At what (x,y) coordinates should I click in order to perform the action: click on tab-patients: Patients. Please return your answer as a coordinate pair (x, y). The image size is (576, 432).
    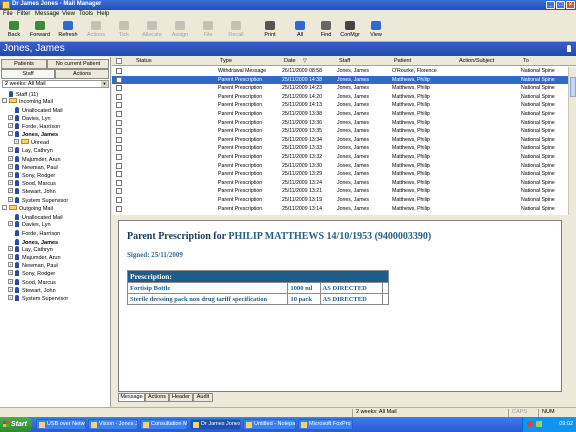
    Looking at the image, I should click on (24, 64).